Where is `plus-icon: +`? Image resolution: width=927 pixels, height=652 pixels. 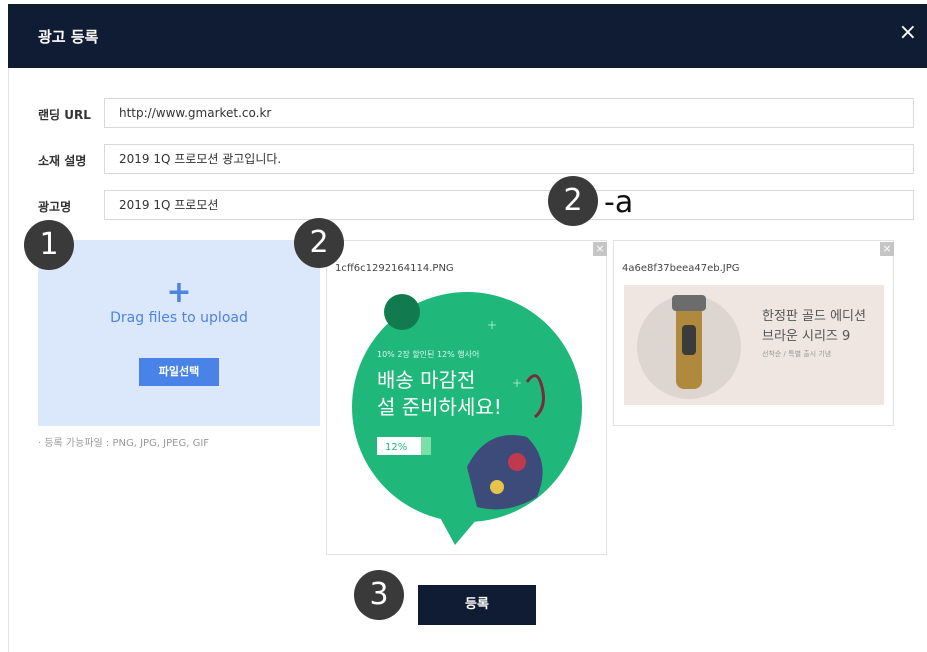
plus-icon: + is located at coordinates (179, 292).